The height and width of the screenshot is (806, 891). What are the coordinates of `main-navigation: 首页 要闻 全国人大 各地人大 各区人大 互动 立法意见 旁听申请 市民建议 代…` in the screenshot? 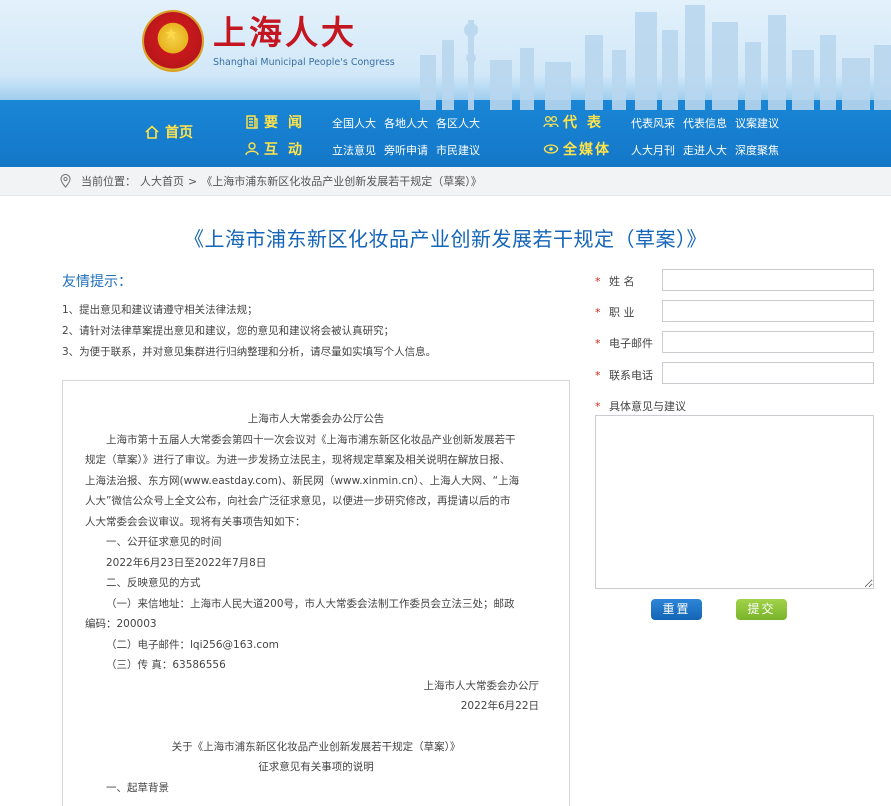 It's located at (445, 133).